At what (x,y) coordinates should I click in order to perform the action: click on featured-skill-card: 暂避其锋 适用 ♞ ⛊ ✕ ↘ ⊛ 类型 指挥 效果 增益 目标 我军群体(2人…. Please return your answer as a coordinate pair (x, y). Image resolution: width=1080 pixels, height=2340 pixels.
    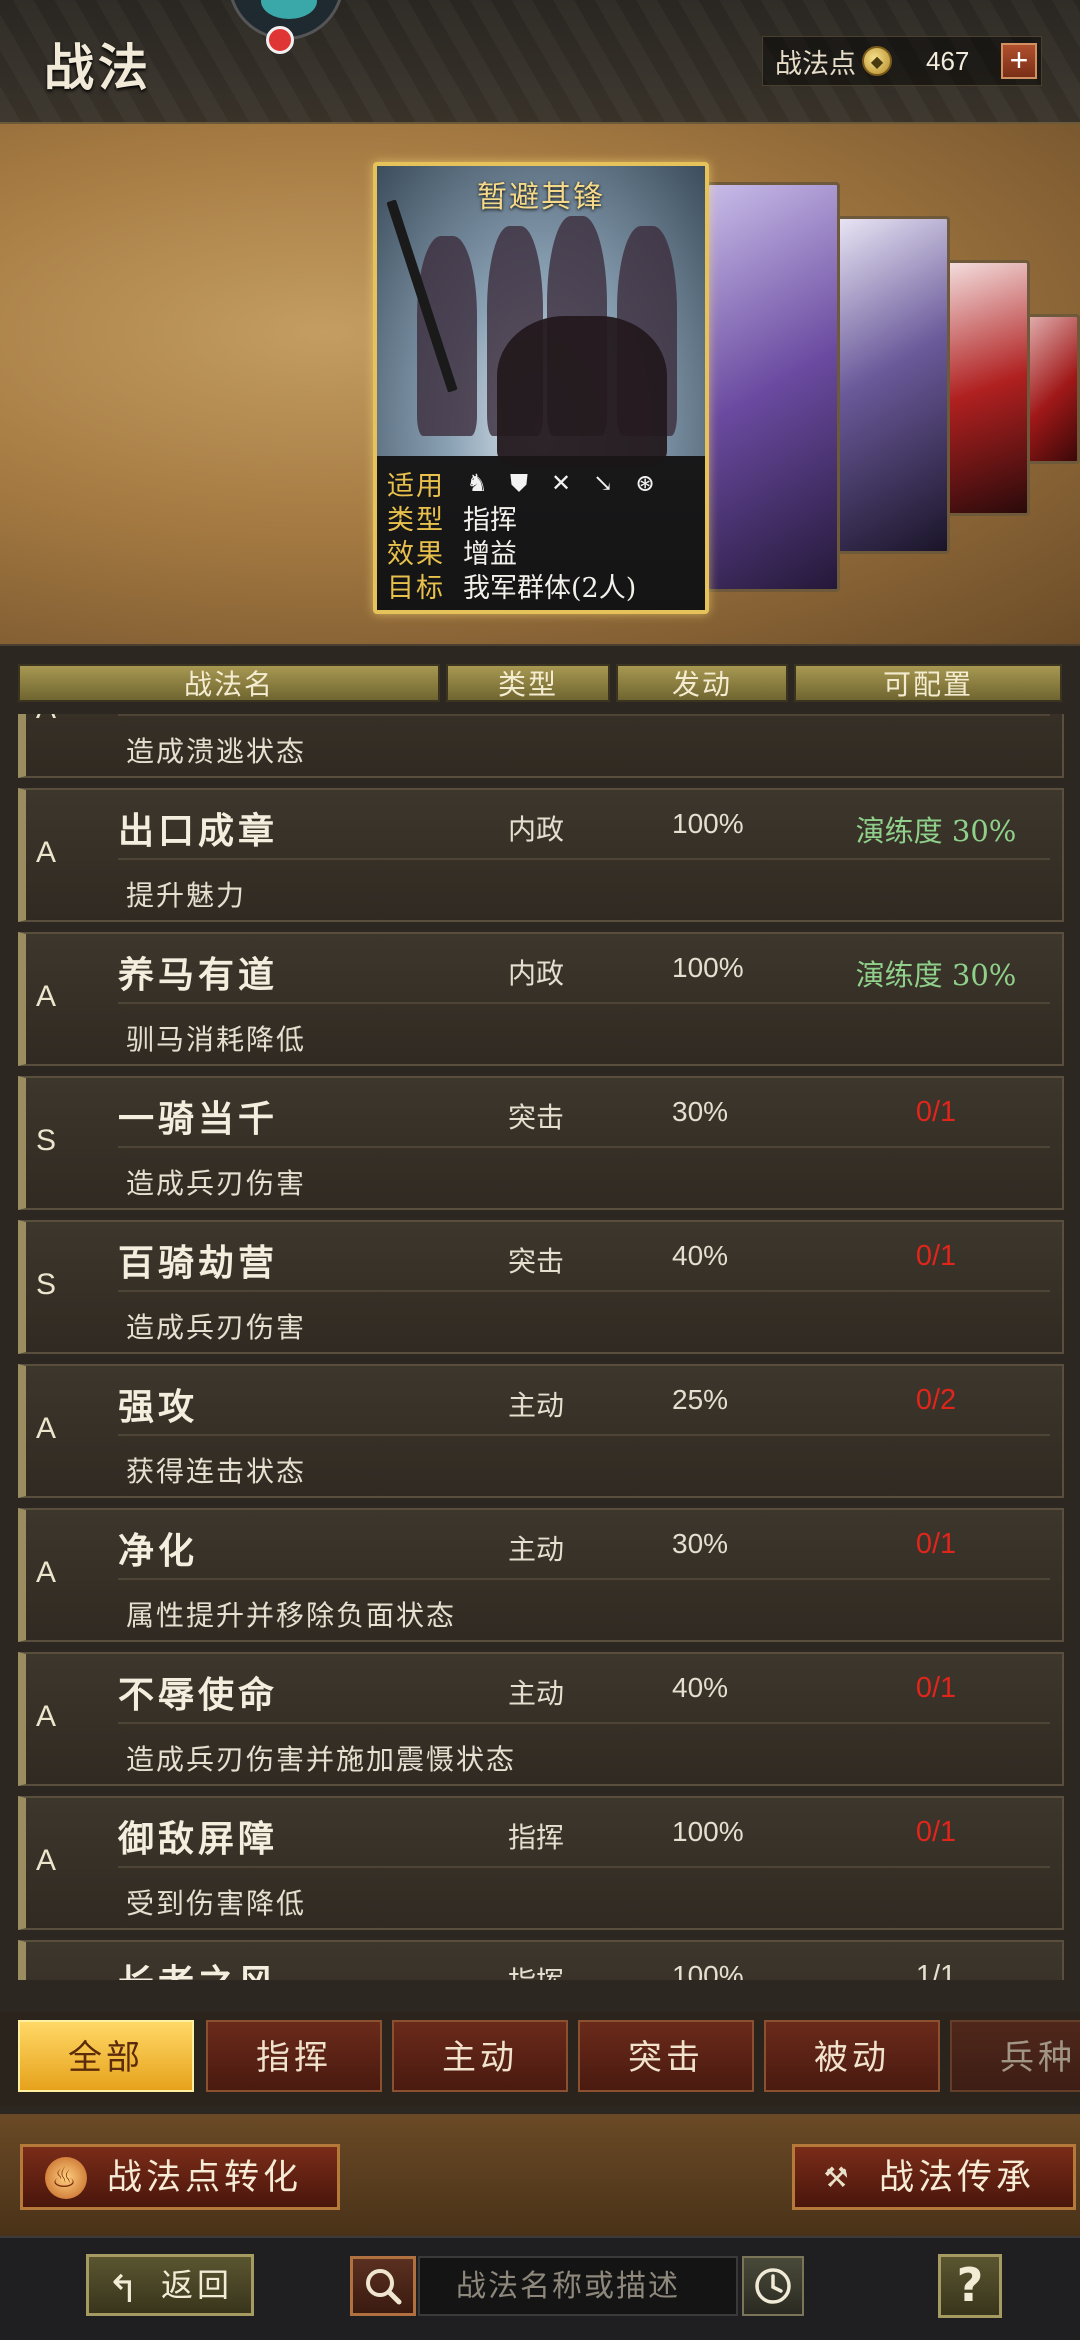
    Looking at the image, I should click on (541, 388).